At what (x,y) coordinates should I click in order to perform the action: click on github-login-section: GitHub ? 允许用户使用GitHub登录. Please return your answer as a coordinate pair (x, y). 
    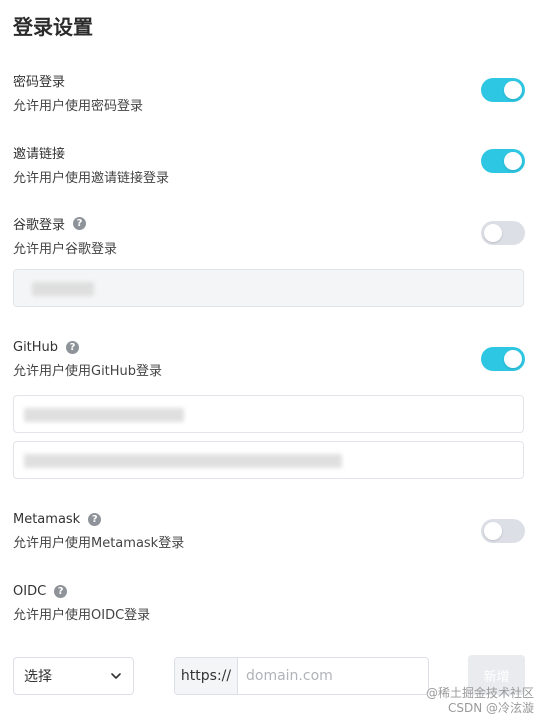
    Looking at the image, I should click on (87, 359).